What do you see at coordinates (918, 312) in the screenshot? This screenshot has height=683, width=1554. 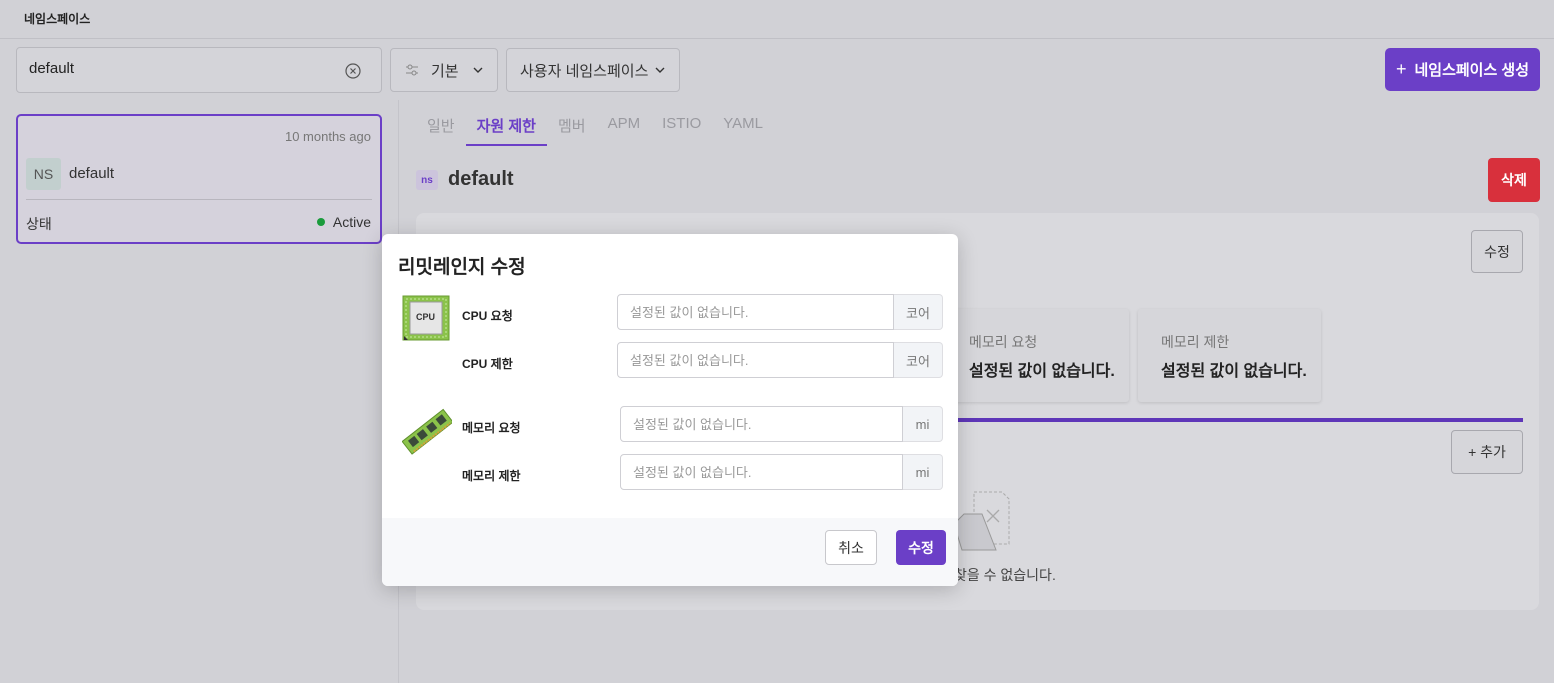 I see `cpu-request-unit: 코어` at bounding box center [918, 312].